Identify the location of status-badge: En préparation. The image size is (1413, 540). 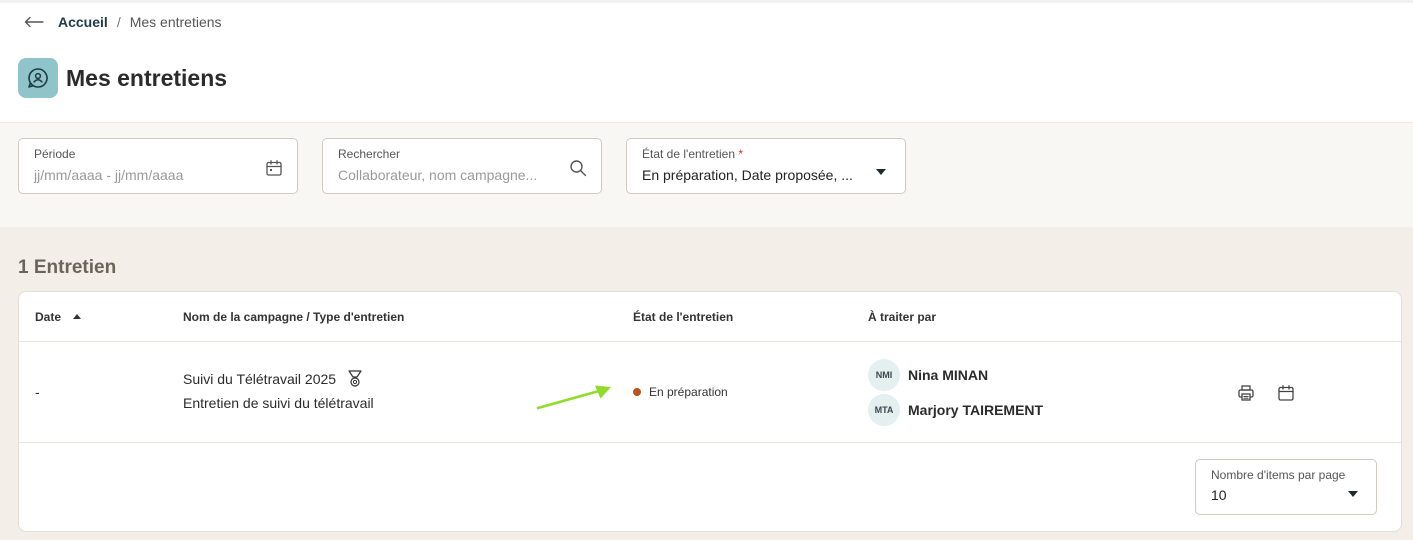
(680, 392).